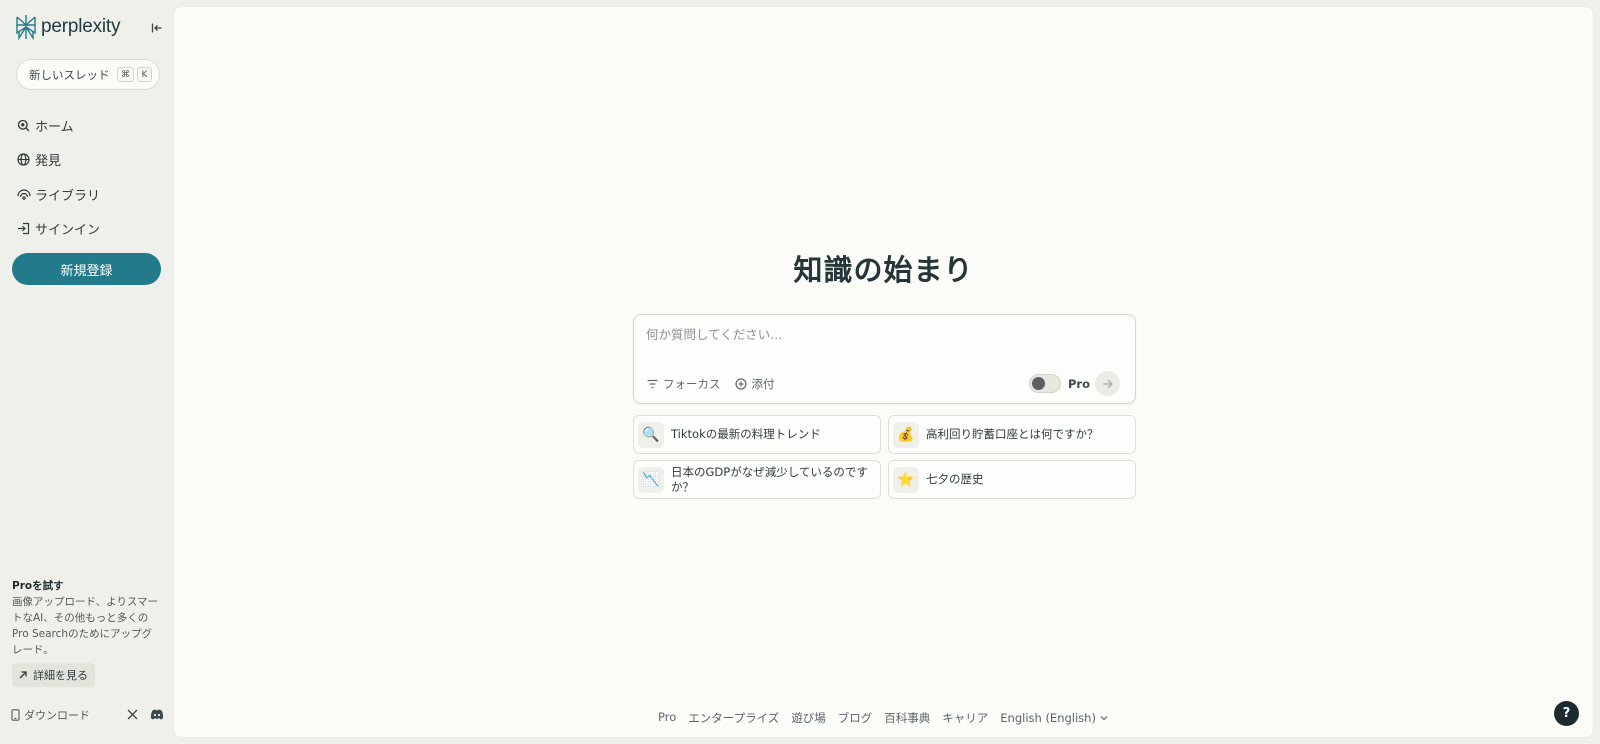 This screenshot has height=744, width=1600. I want to click on language-label: English (English), so click(1048, 718).